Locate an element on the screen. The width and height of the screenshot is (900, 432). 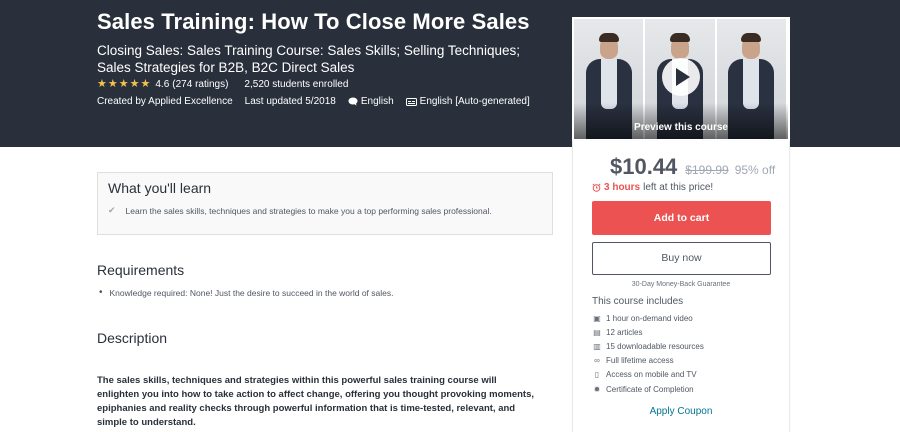
captions-label: English [Auto-generated] is located at coordinates (474, 101).